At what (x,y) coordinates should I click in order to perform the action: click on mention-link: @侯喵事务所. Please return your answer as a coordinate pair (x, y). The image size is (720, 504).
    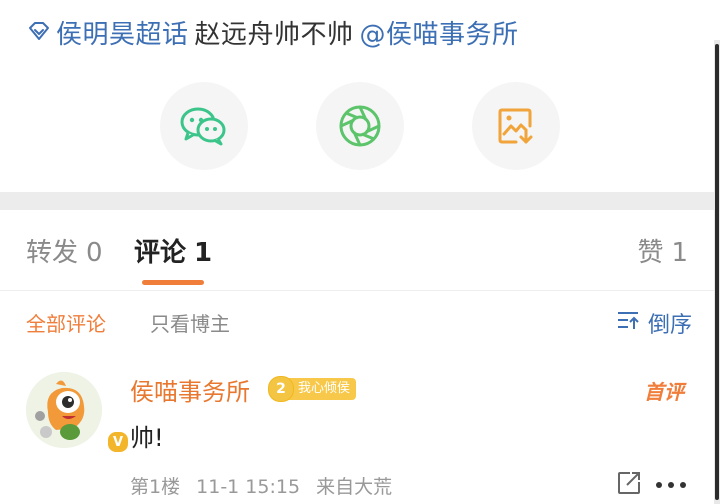
    Looking at the image, I should click on (439, 32).